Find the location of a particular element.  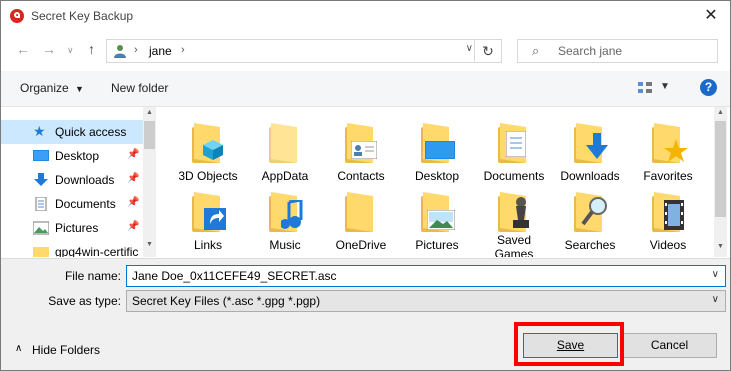

organize-label: Organize is located at coordinates (44, 88).